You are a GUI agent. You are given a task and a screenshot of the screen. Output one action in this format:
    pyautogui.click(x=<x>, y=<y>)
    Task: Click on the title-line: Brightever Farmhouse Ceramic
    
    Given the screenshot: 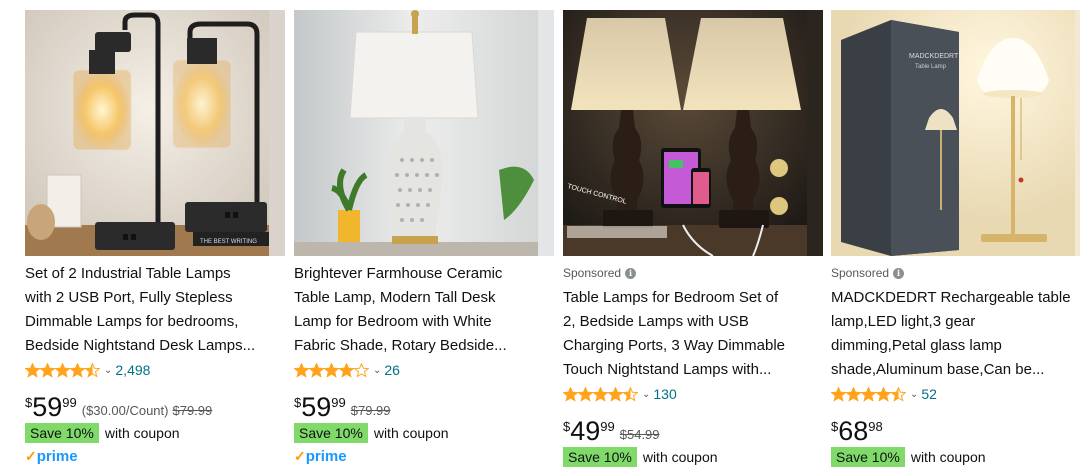 What is the action you would take?
    pyautogui.click(x=421, y=274)
    